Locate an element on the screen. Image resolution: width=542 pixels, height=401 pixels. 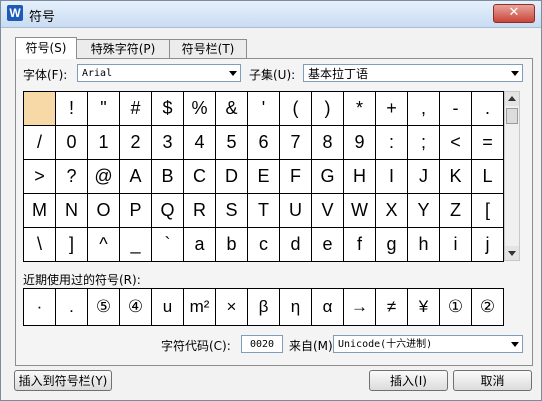
symbol-cell: E is located at coordinates (264, 177).